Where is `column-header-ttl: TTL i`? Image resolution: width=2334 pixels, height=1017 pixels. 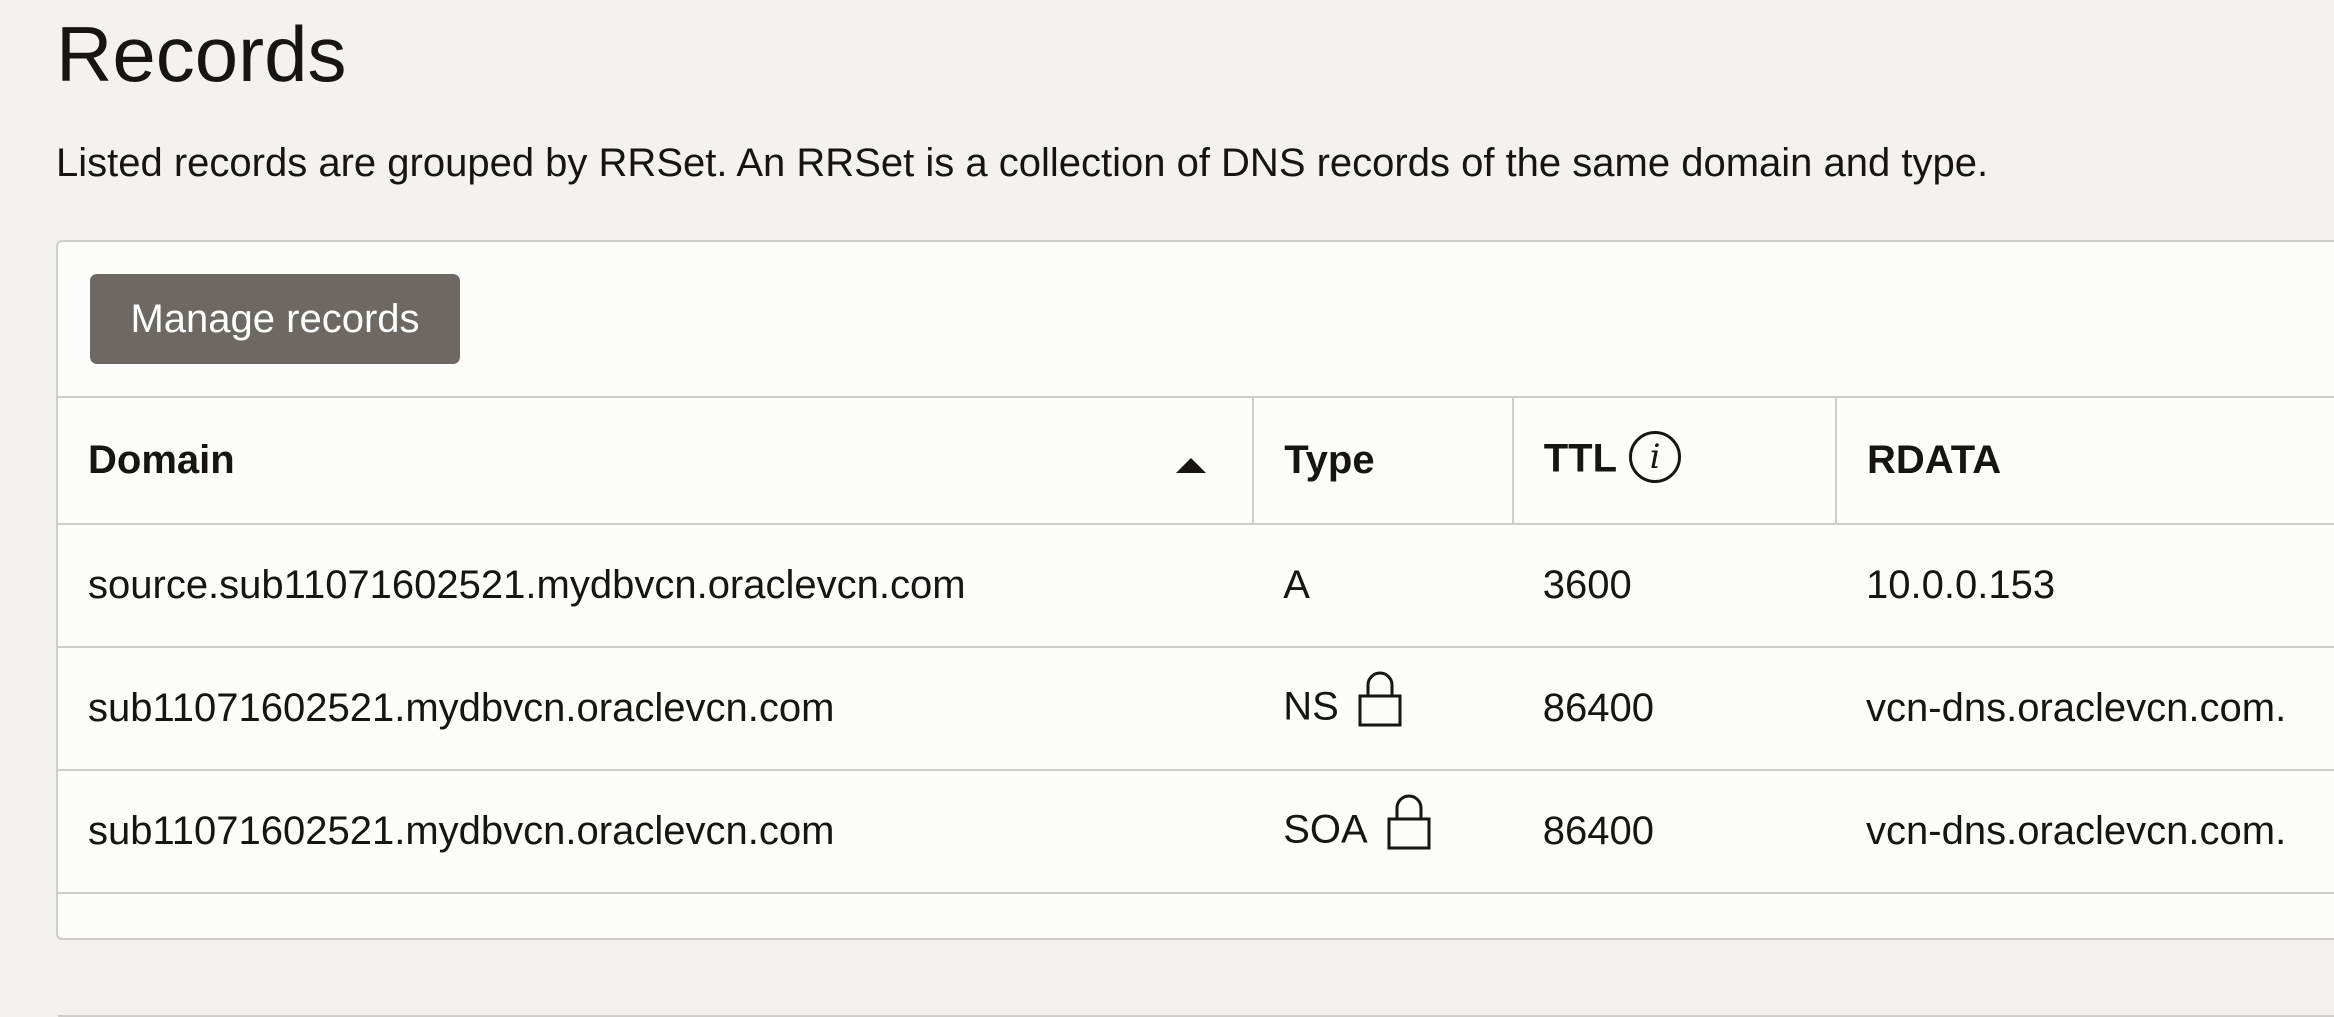
column-header-ttl: TTL i is located at coordinates (1675, 460).